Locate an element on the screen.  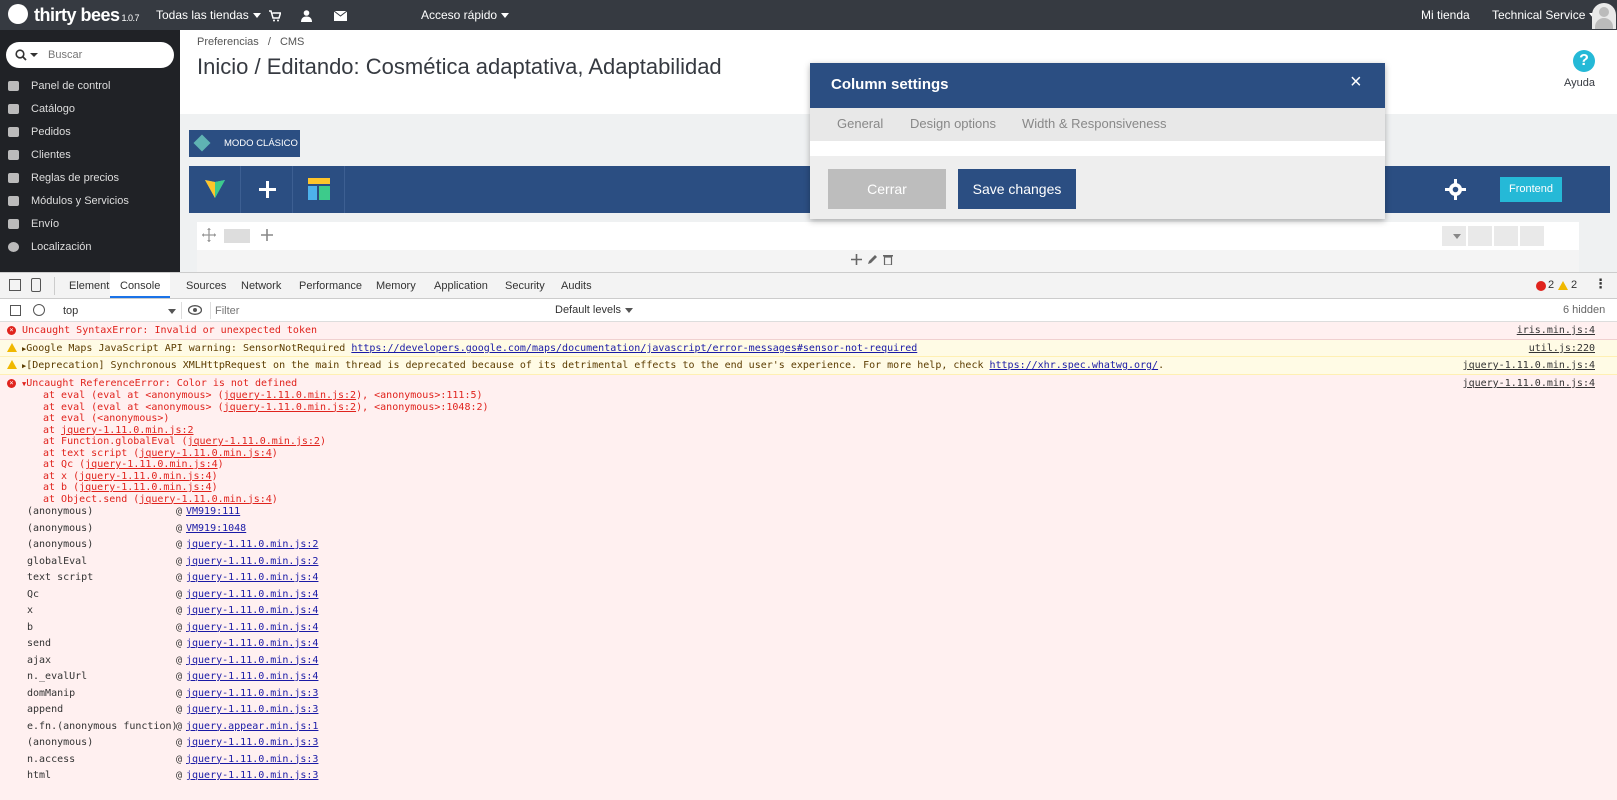
tab-sources: Sources is located at coordinates (206, 286).